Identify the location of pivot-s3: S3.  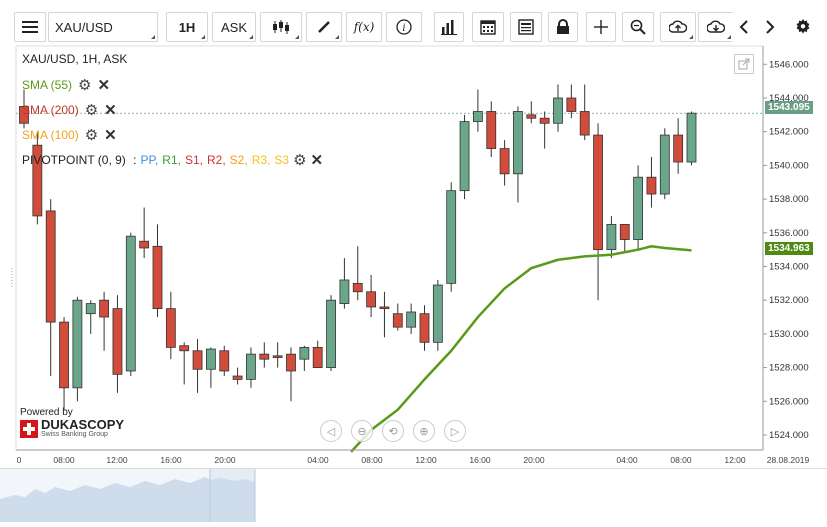
(282, 160).